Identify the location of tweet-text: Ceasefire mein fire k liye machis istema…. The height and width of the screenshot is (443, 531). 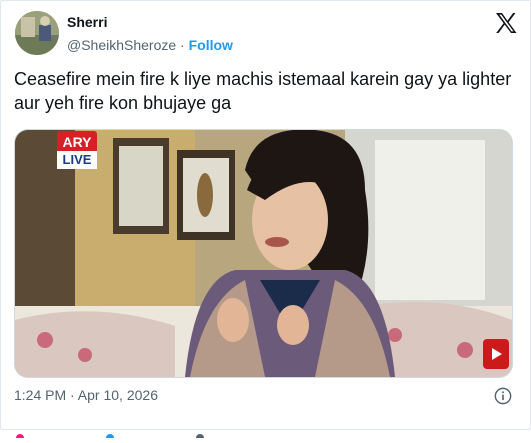
(263, 91).